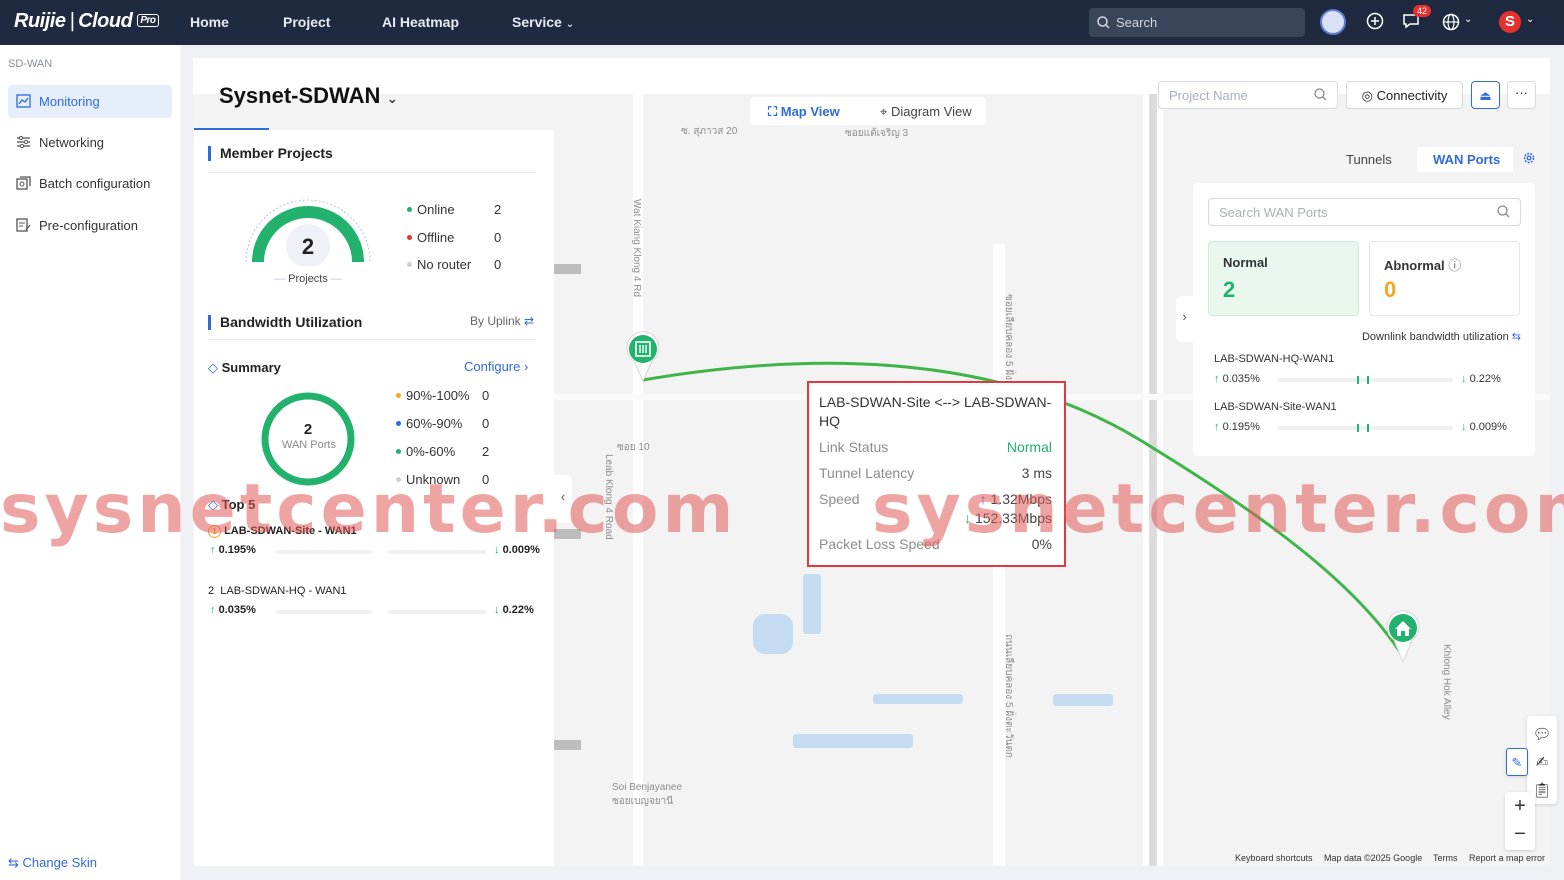  I want to click on online-count: 2, so click(498, 209).